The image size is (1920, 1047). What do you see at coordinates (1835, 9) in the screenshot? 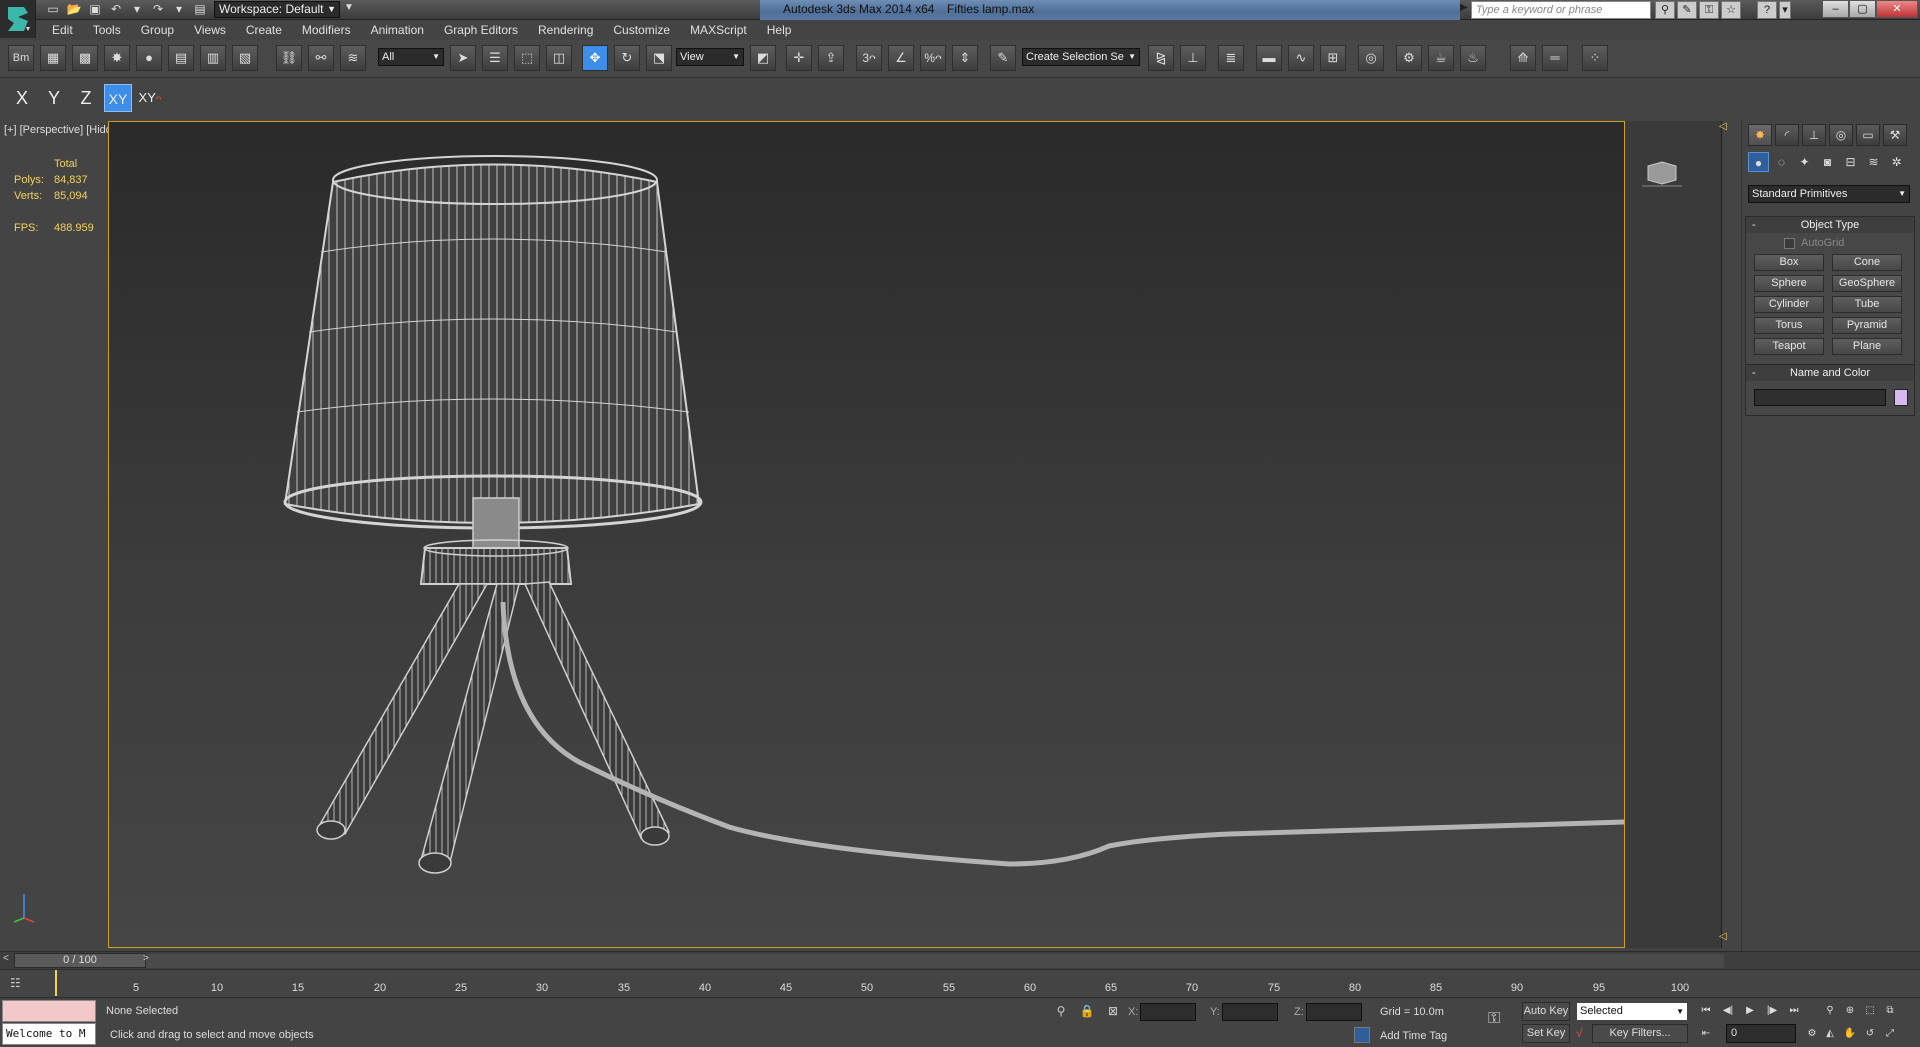
I see `minimize-button: –` at bounding box center [1835, 9].